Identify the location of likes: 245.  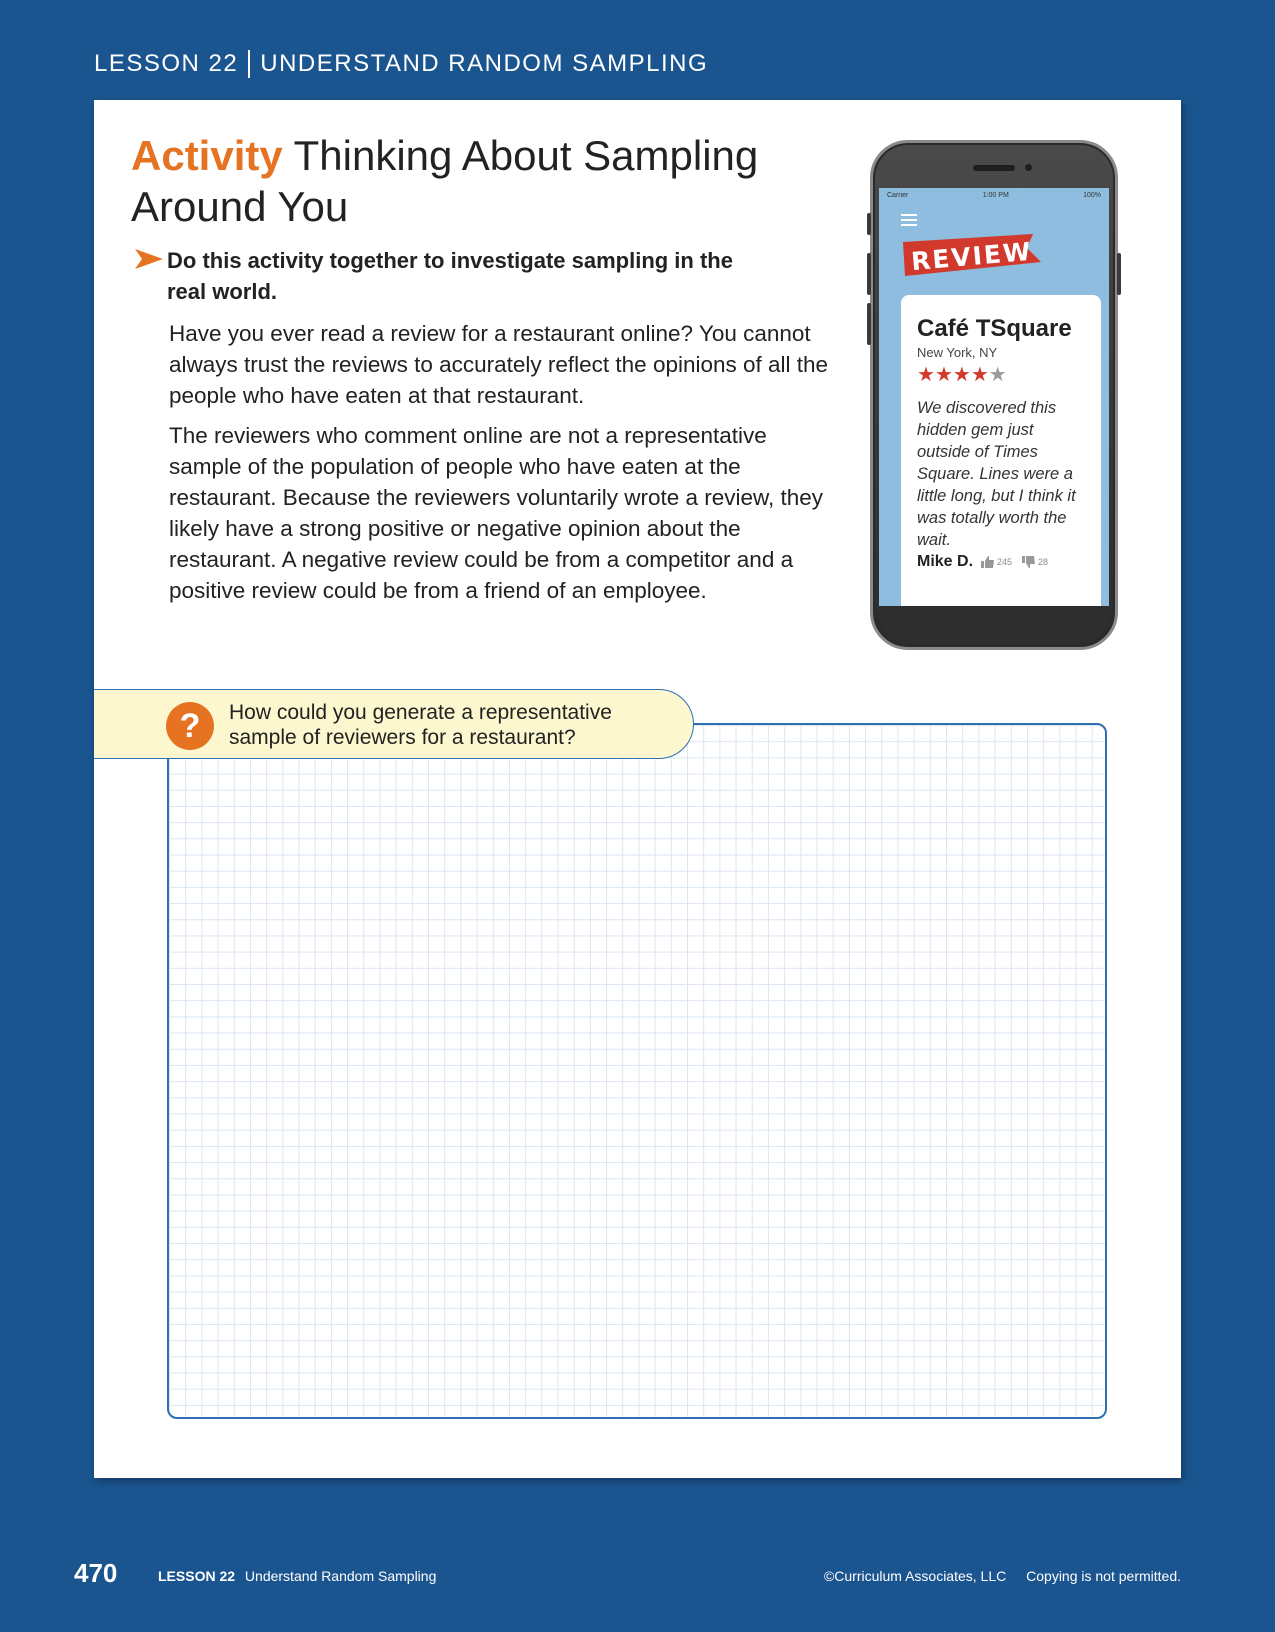
(996, 562).